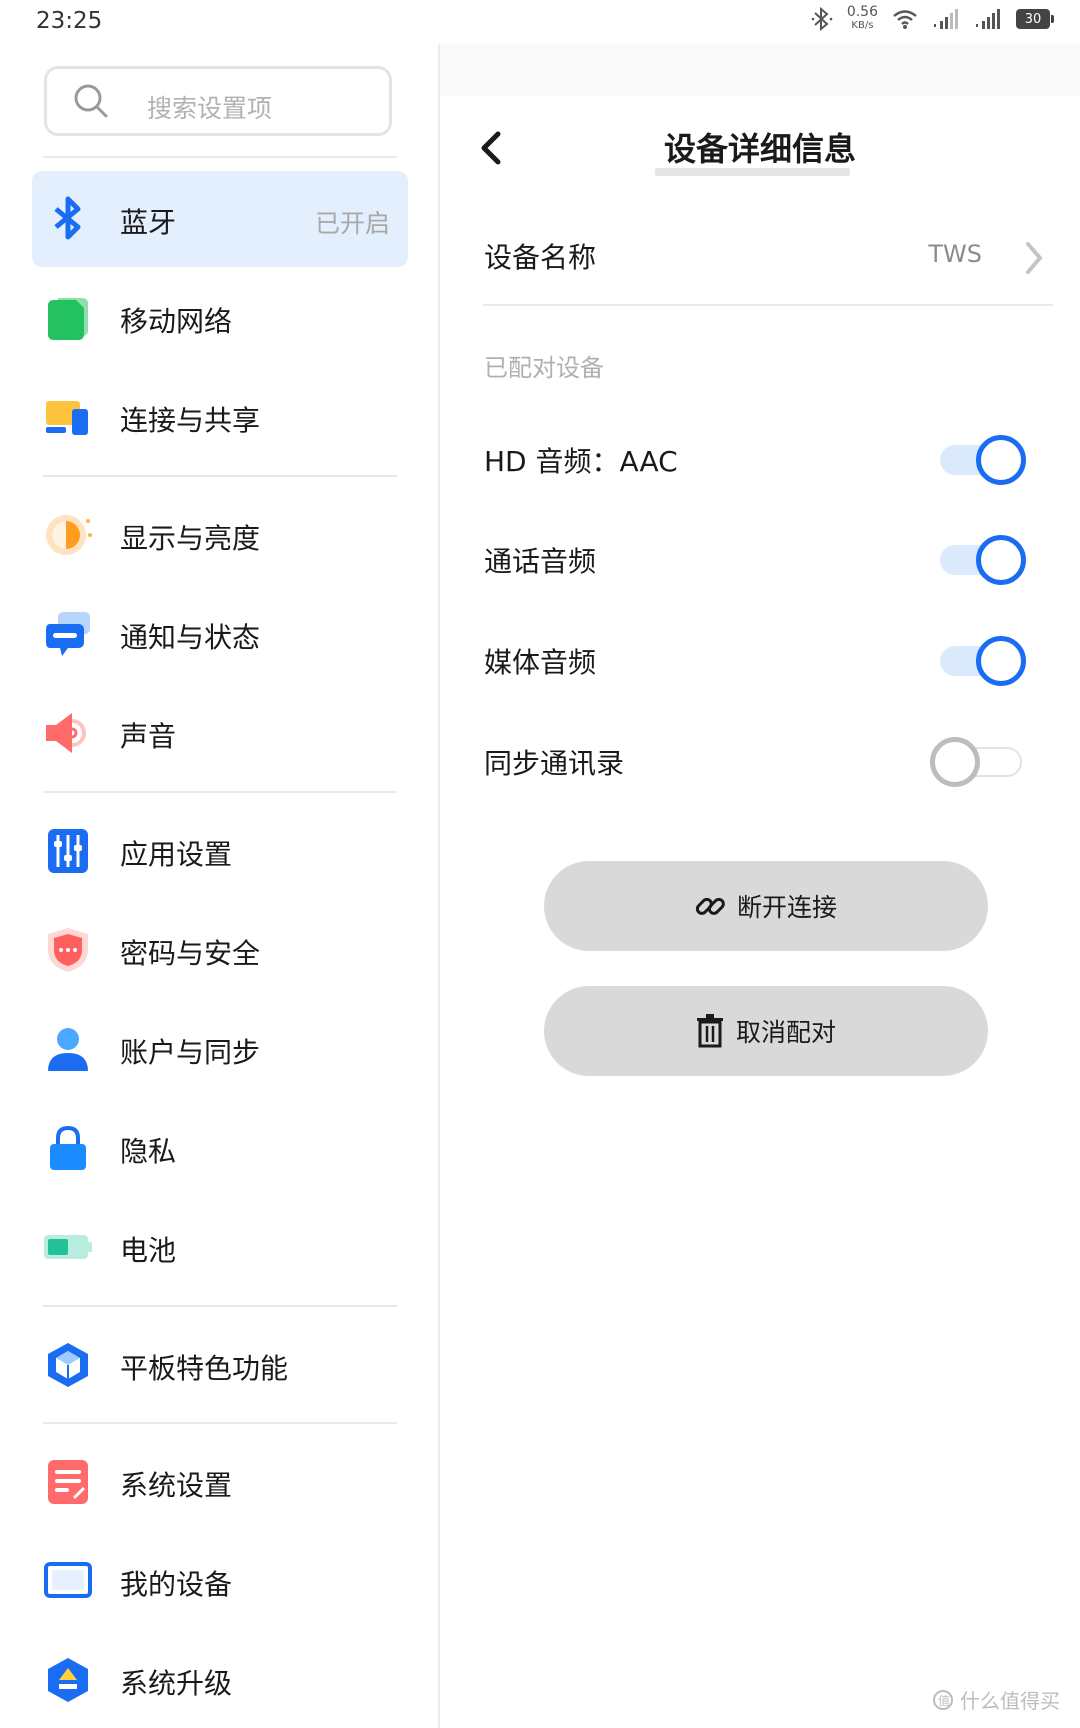  I want to click on tablet-features-icon, so click(68, 1365).